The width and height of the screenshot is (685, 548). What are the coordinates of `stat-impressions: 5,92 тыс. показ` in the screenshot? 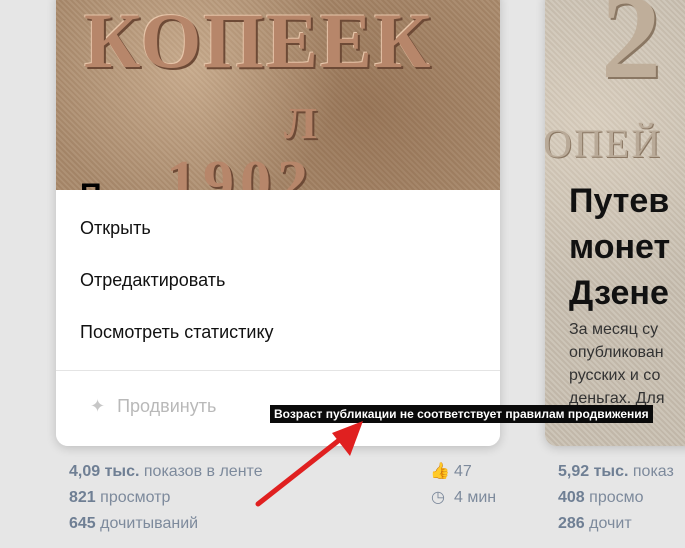 It's located at (616, 472).